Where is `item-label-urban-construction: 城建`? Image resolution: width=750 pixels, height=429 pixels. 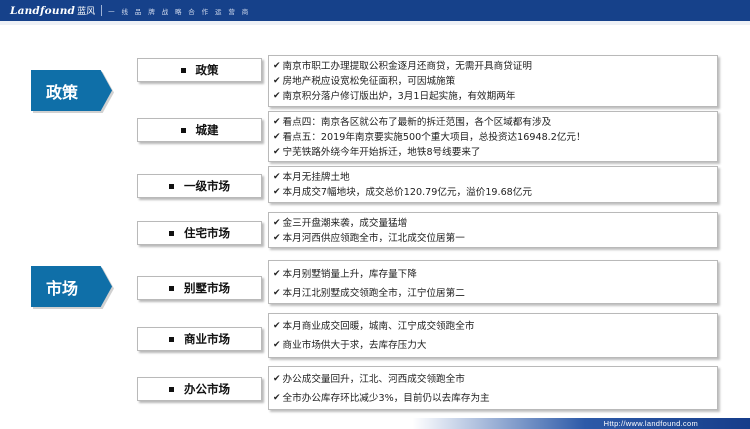 item-label-urban-construction: 城建 is located at coordinates (199, 130).